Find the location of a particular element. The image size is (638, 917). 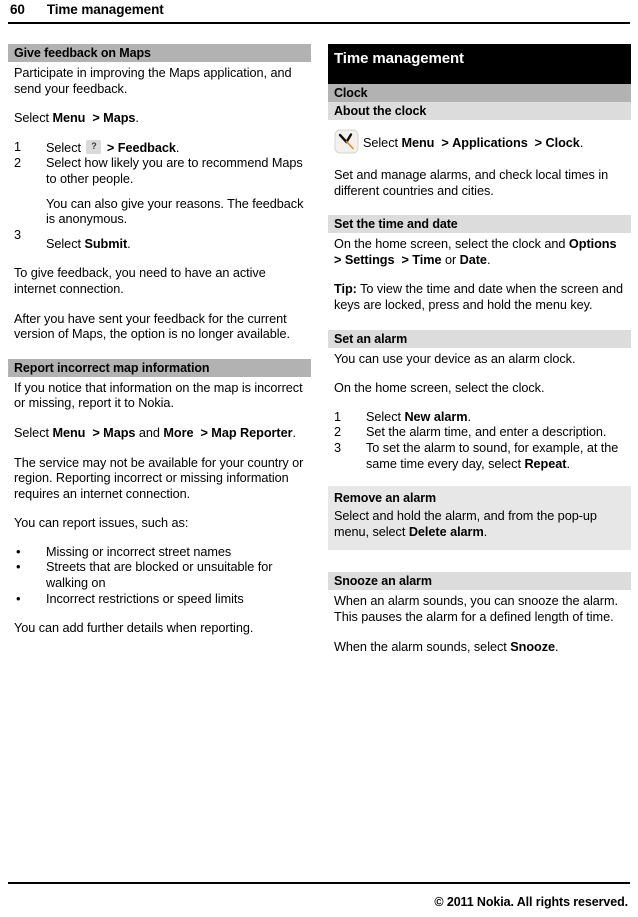

map-reporter-term: Map Reporter is located at coordinates (252, 432).